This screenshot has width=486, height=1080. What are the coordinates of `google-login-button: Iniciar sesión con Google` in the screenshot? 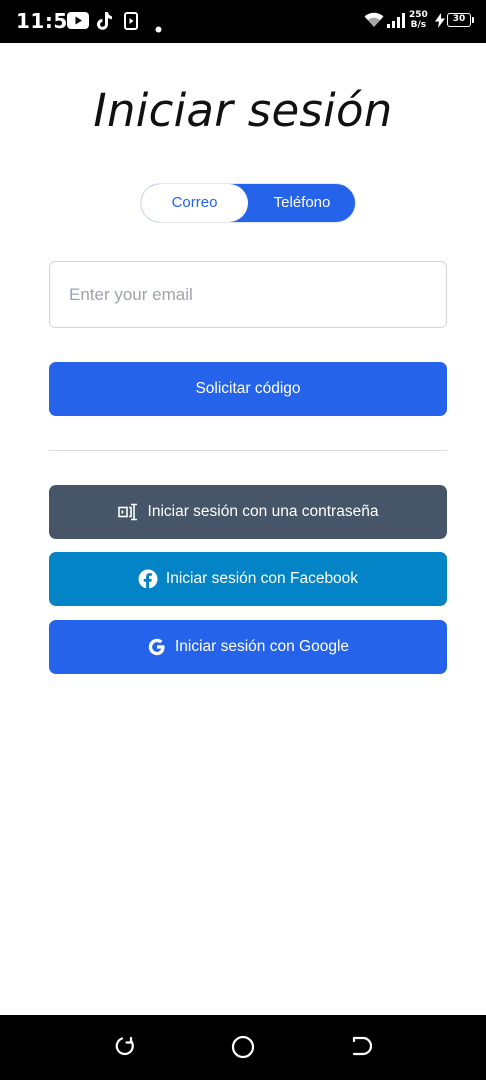 It's located at (248, 647).